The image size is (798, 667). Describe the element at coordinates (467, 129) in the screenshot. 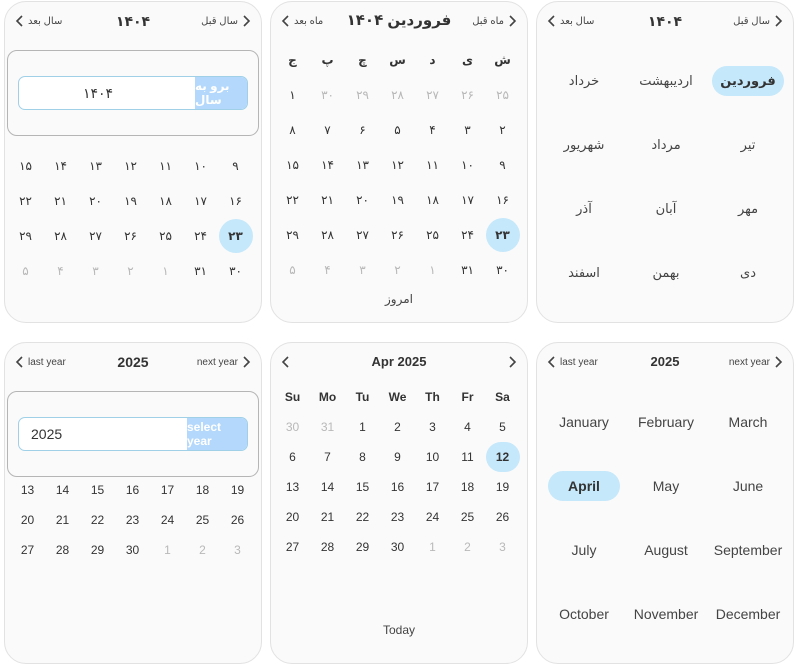

I see `day-cell: ۳` at that location.